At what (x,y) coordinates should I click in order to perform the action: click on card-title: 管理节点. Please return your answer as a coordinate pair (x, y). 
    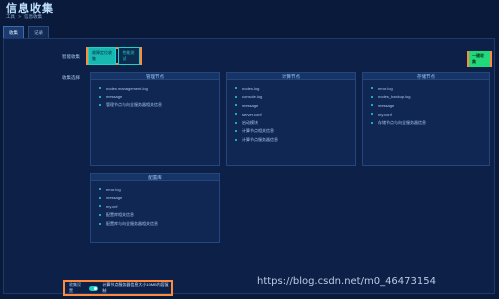
    Looking at the image, I should click on (155, 76).